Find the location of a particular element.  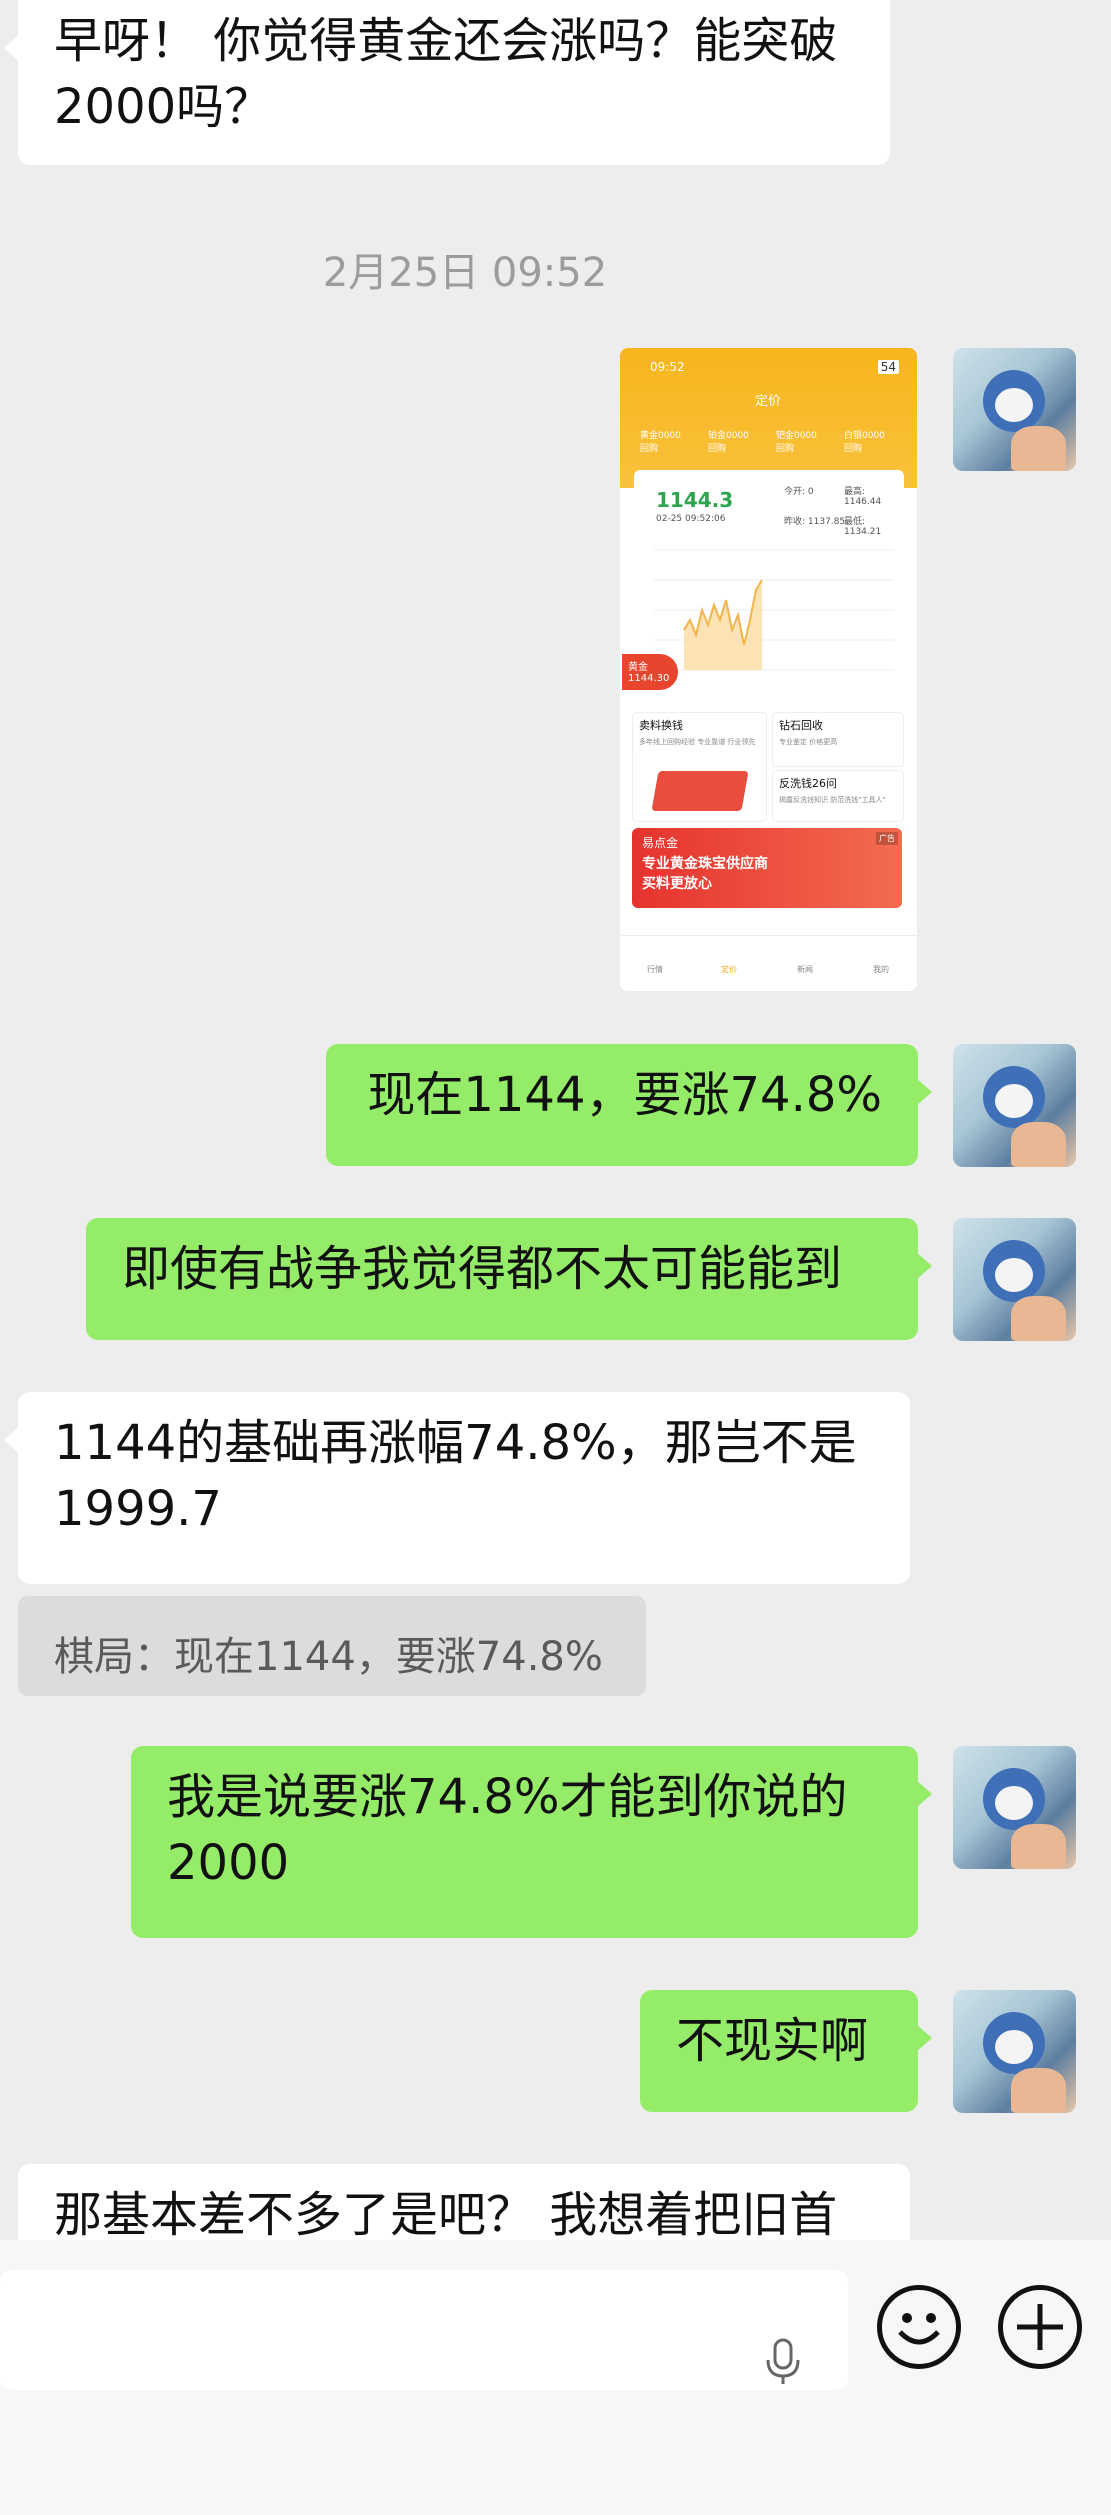

tile-subtitle: 专业鉴定 价格更高 is located at coordinates (808, 742).